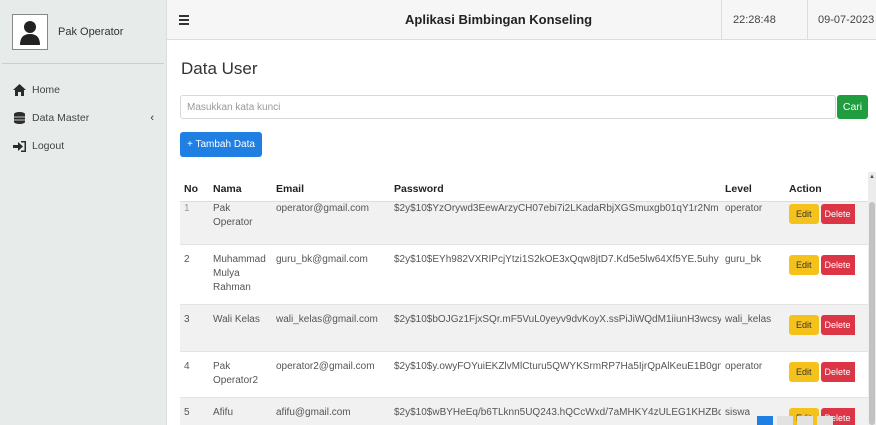 The image size is (876, 425). What do you see at coordinates (240, 273) in the screenshot?
I see `cell-nama: Muhammad Mulya Rahman` at bounding box center [240, 273].